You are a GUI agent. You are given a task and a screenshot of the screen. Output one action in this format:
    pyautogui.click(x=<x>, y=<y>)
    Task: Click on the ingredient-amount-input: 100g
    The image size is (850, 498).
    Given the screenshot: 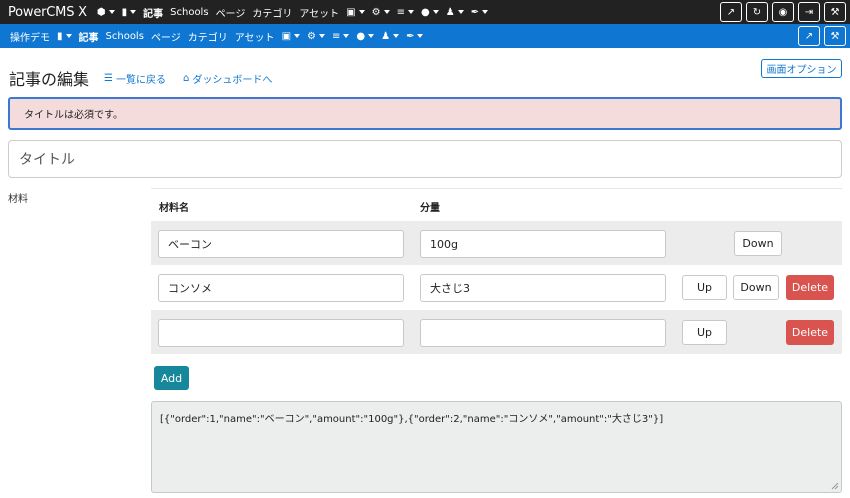 What is the action you would take?
    pyautogui.click(x=543, y=244)
    